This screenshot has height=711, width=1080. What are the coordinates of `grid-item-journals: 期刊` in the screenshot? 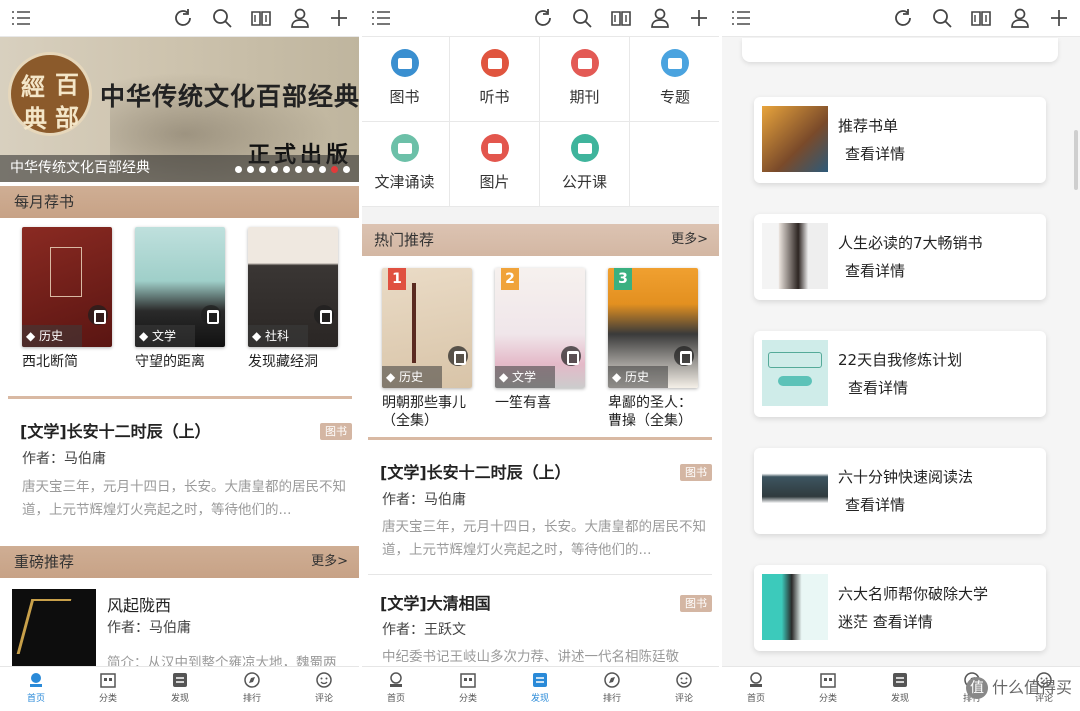 It's located at (585, 79).